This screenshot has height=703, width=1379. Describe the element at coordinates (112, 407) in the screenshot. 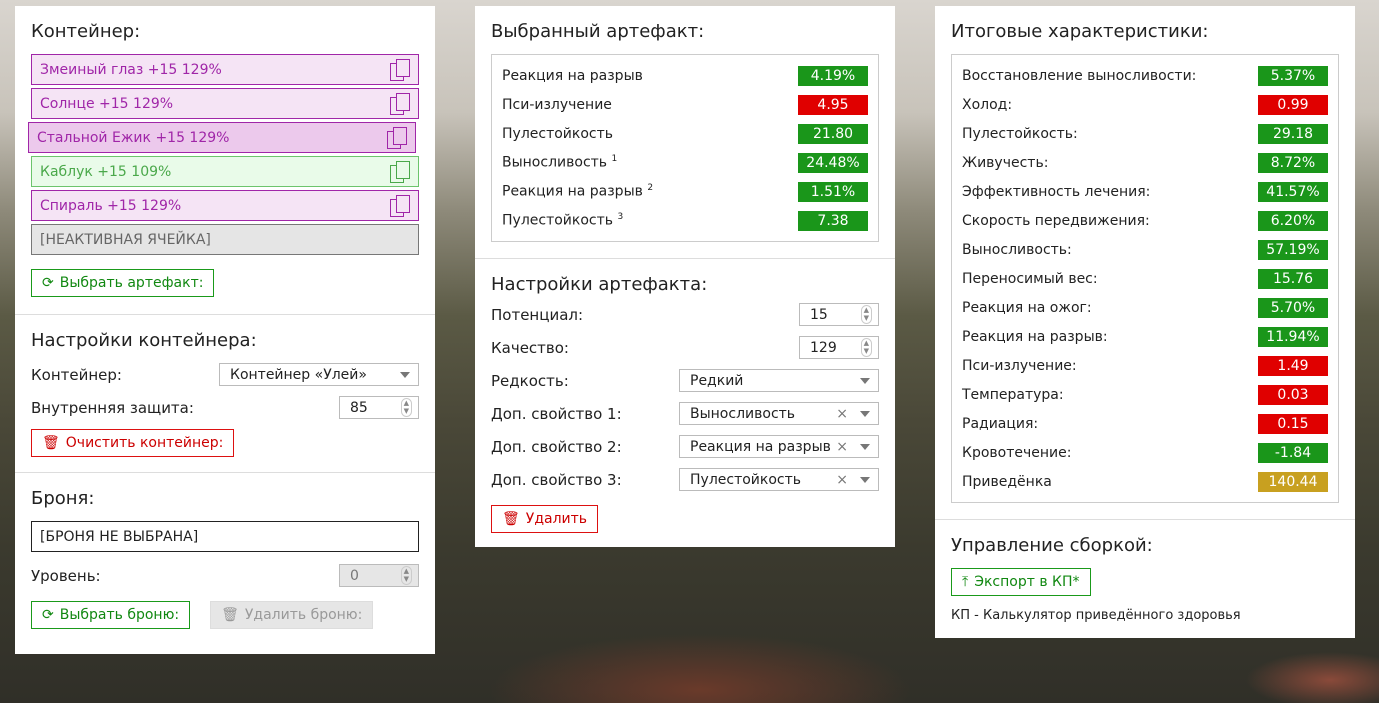

I see `protection-label: Внутренняя защита:` at that location.